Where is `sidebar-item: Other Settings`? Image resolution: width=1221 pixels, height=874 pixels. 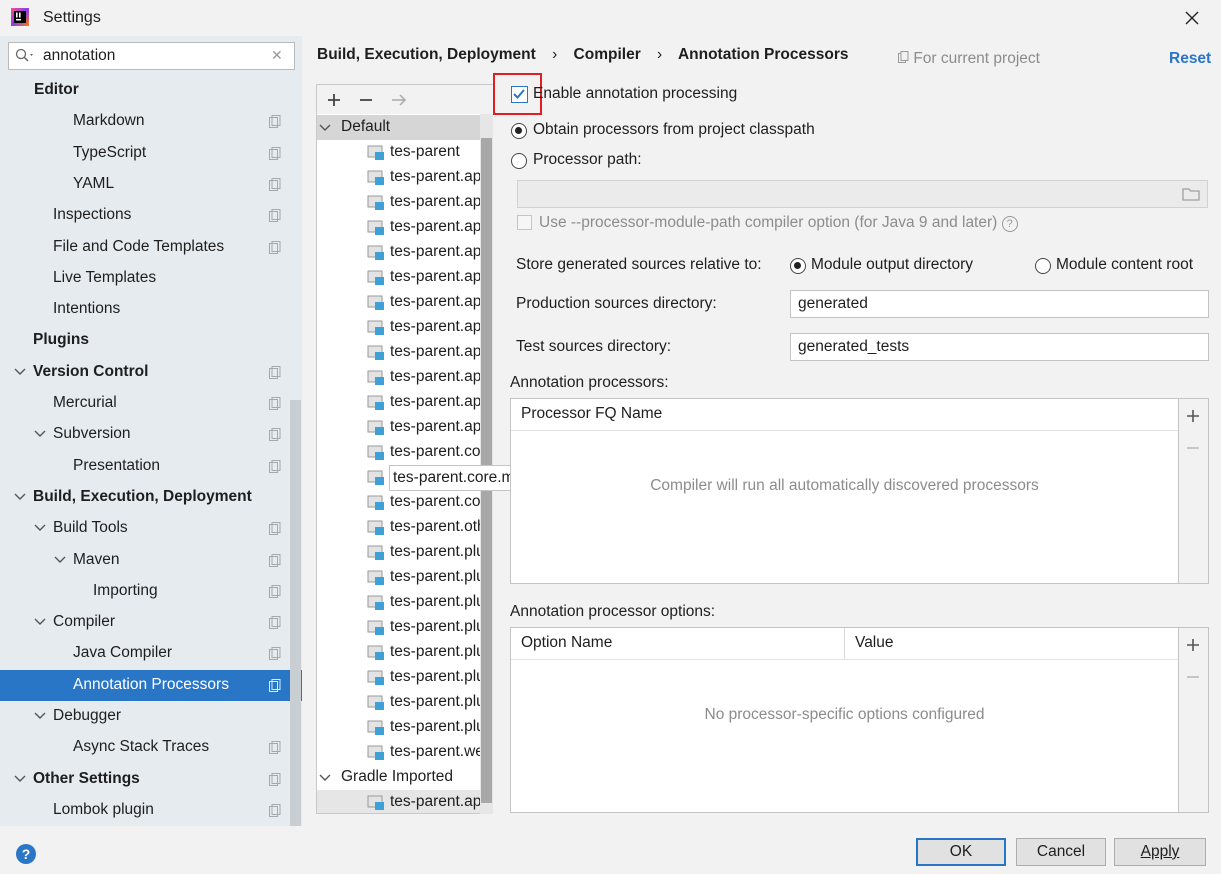
sidebar-item: Other Settings is located at coordinates (151, 779).